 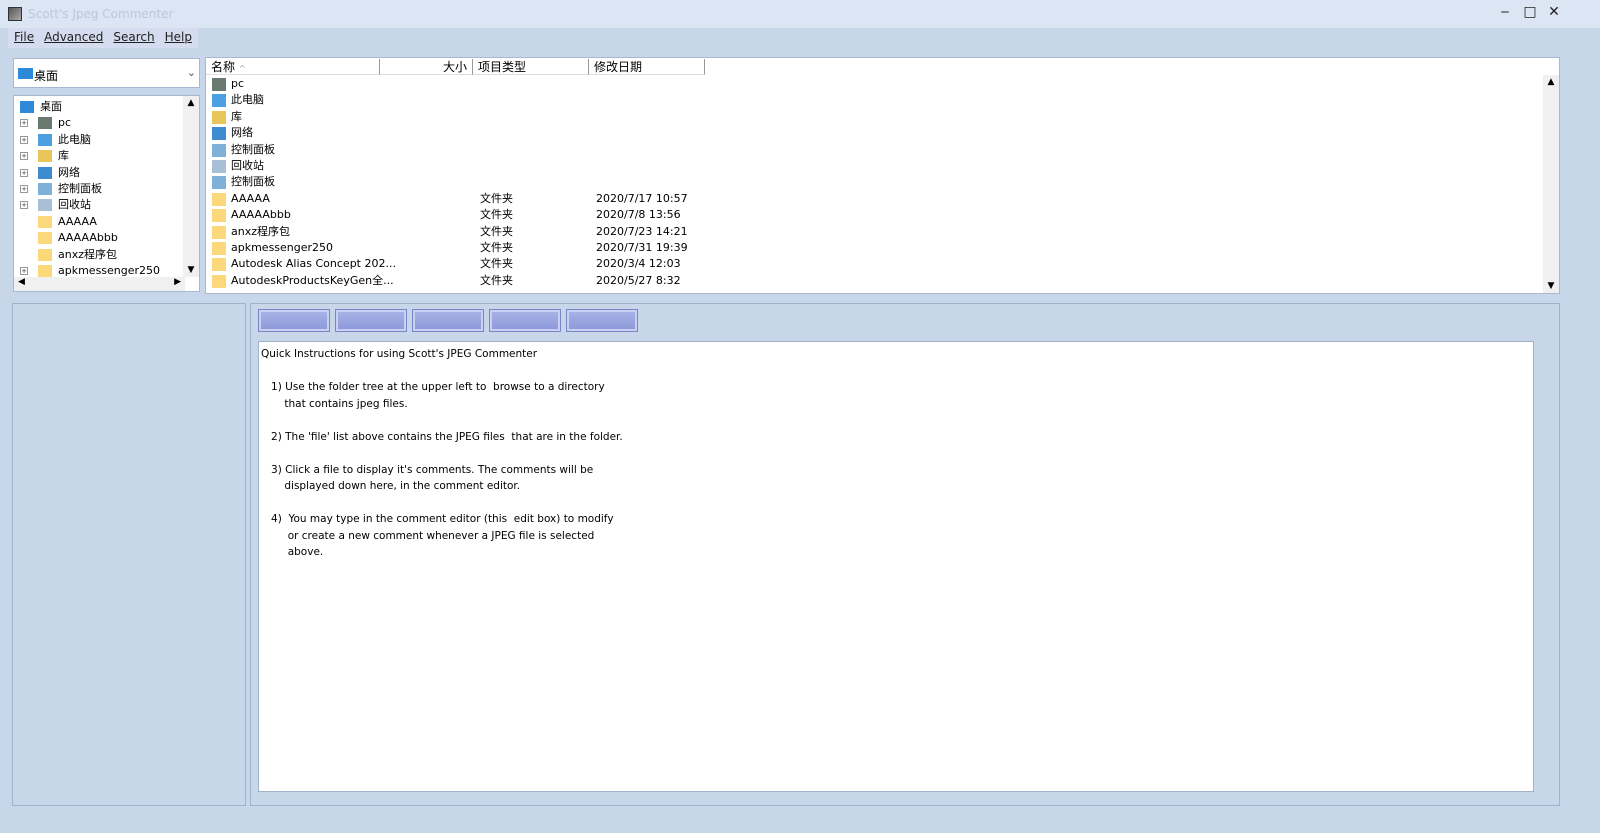 What do you see at coordinates (63, 156) in the screenshot?
I see `tree-item-label: 库` at bounding box center [63, 156].